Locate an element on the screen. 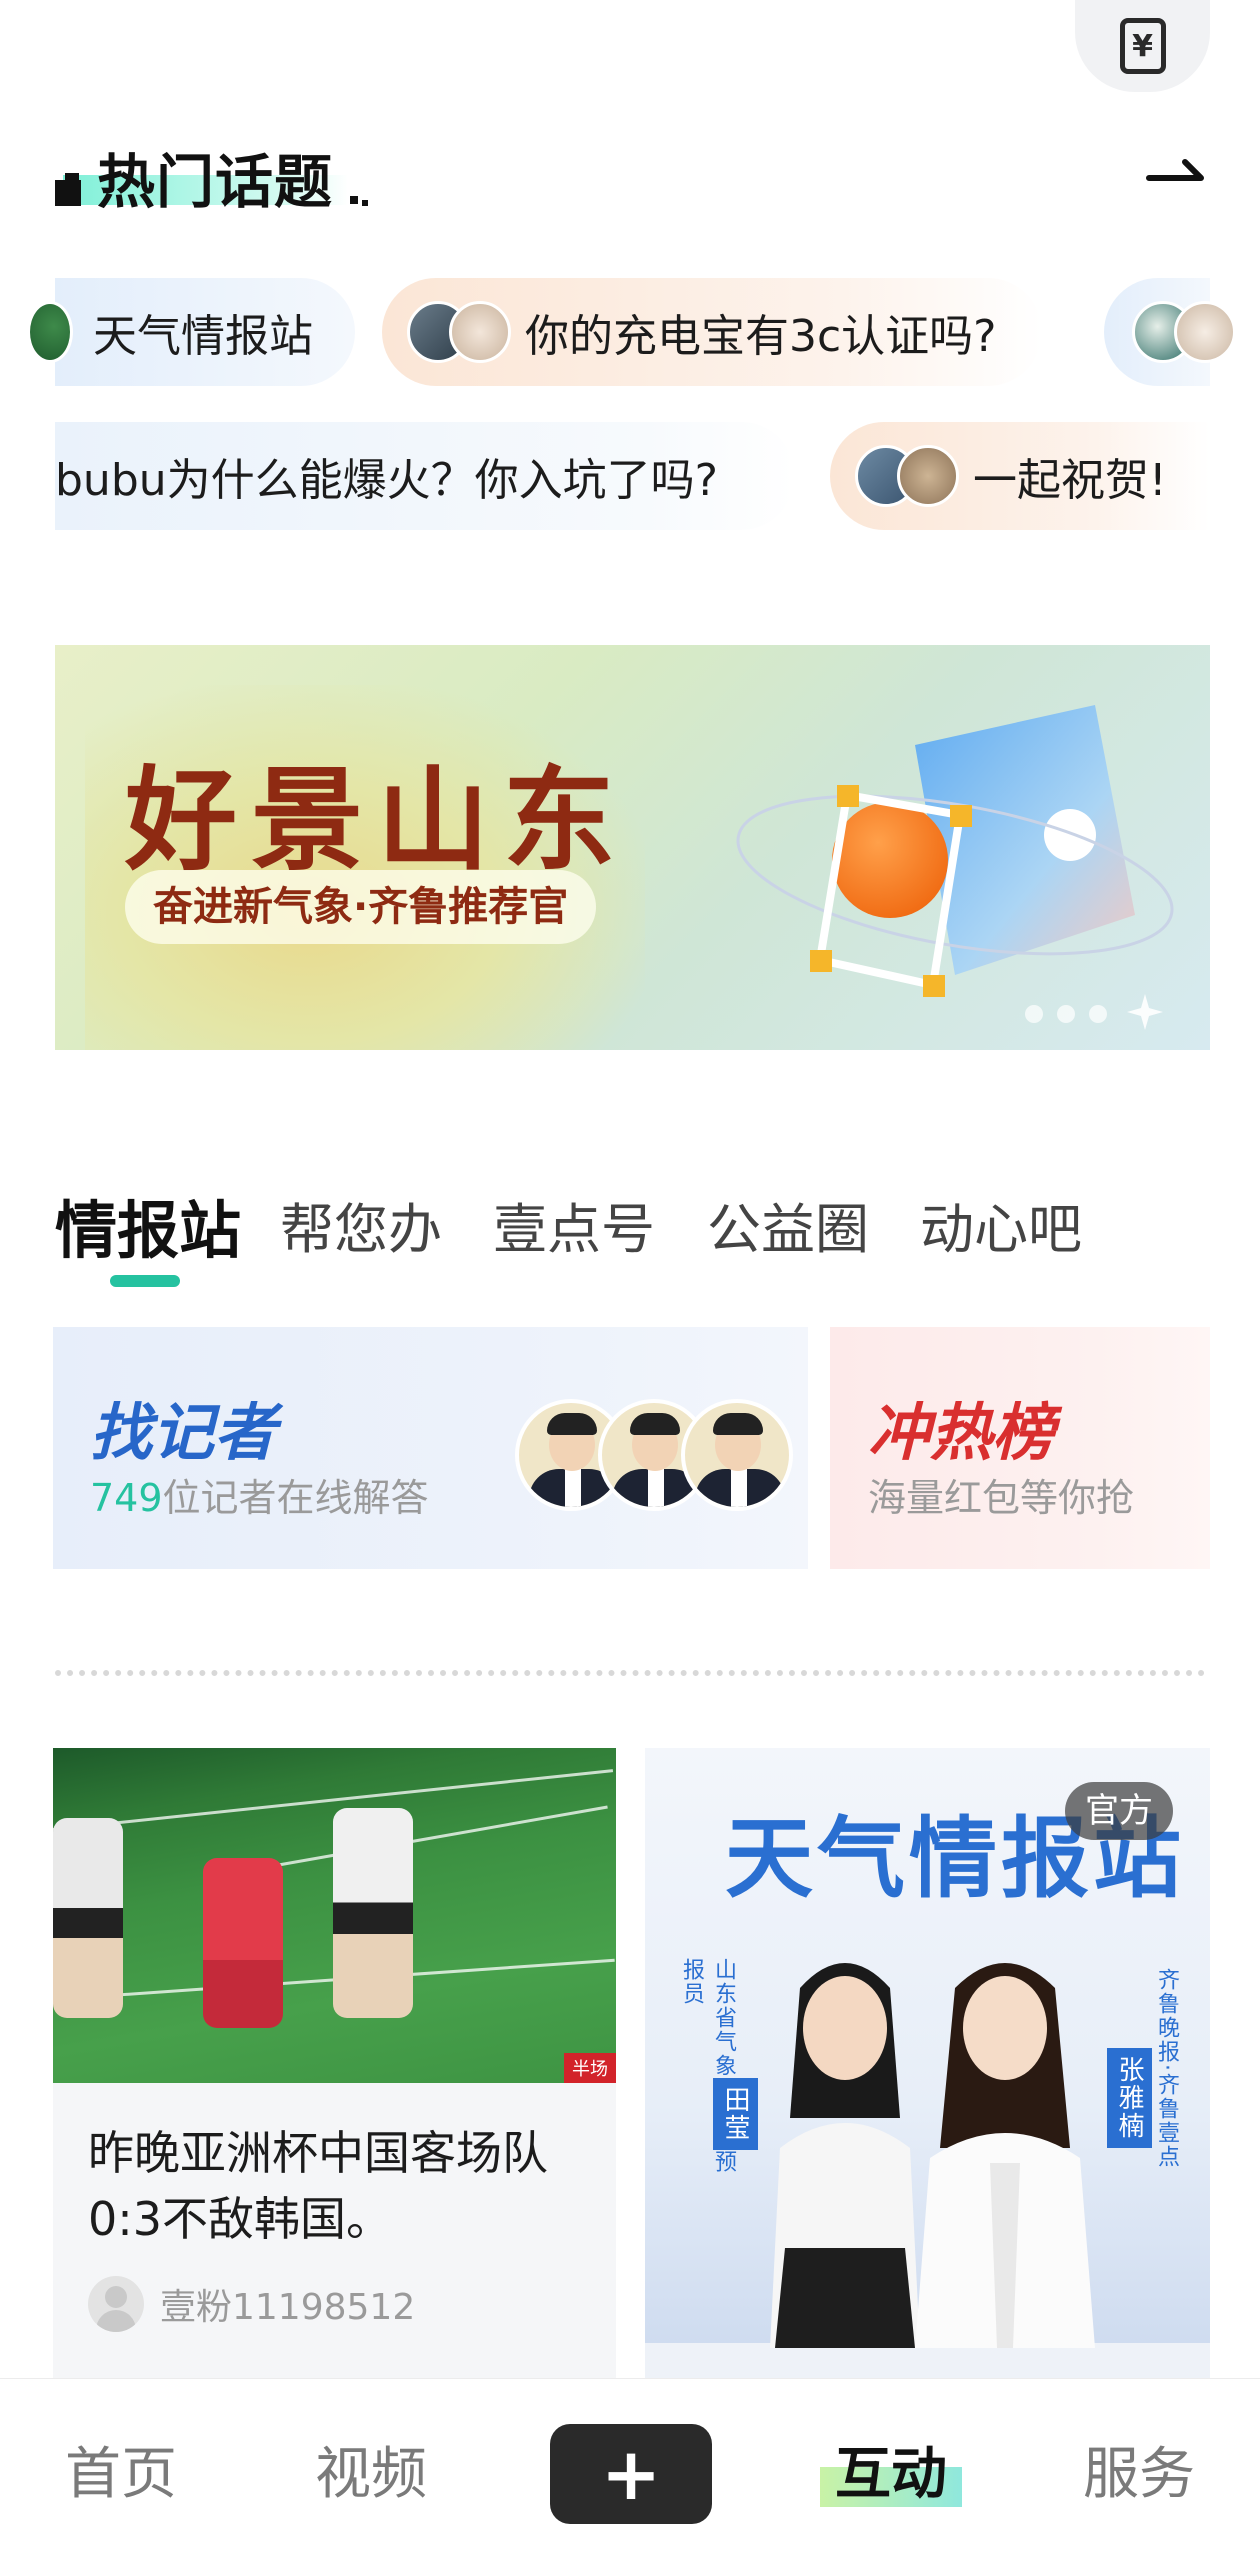 The image size is (1260, 2556). banner-title: 好景山东 is located at coordinates (377, 820).